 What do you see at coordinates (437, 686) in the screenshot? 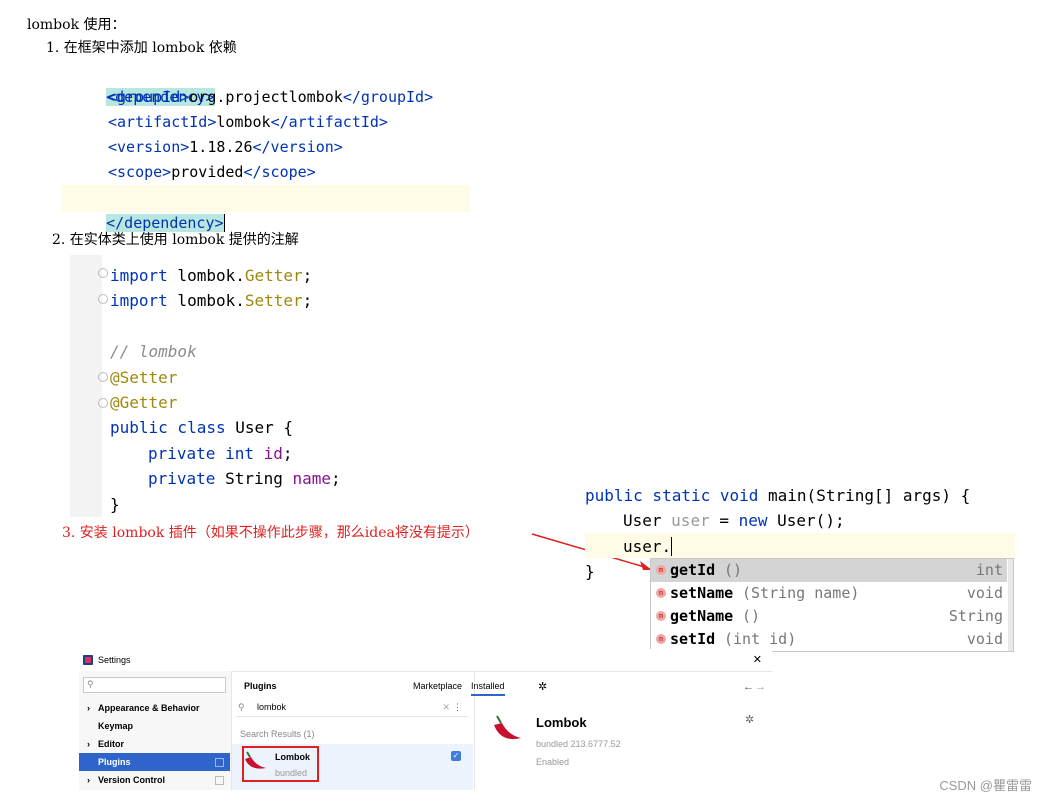
I see `tab-marketplace: Marketplace` at bounding box center [437, 686].